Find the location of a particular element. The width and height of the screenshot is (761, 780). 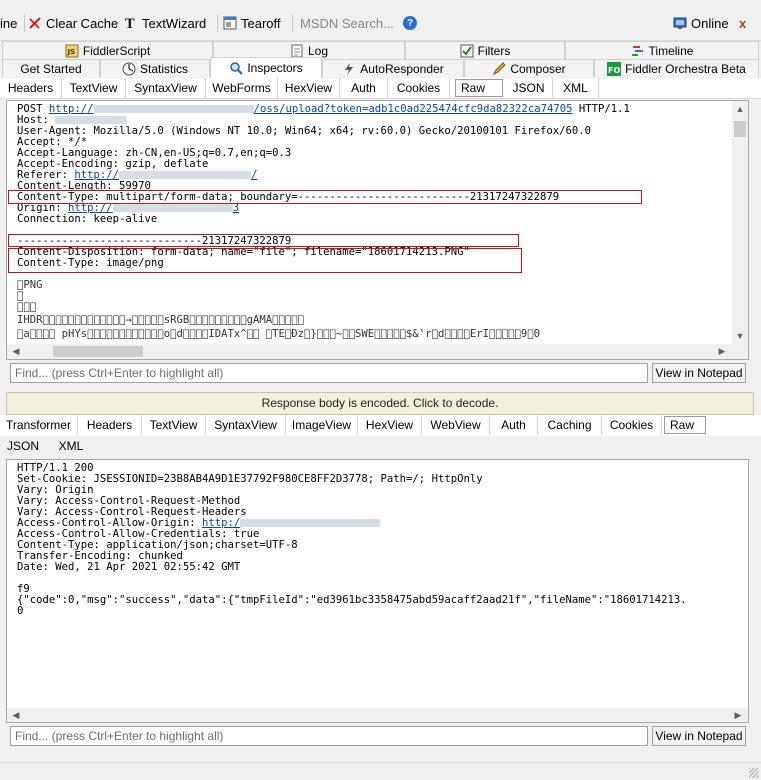

tab-timeline: Timeline is located at coordinates (662, 50).